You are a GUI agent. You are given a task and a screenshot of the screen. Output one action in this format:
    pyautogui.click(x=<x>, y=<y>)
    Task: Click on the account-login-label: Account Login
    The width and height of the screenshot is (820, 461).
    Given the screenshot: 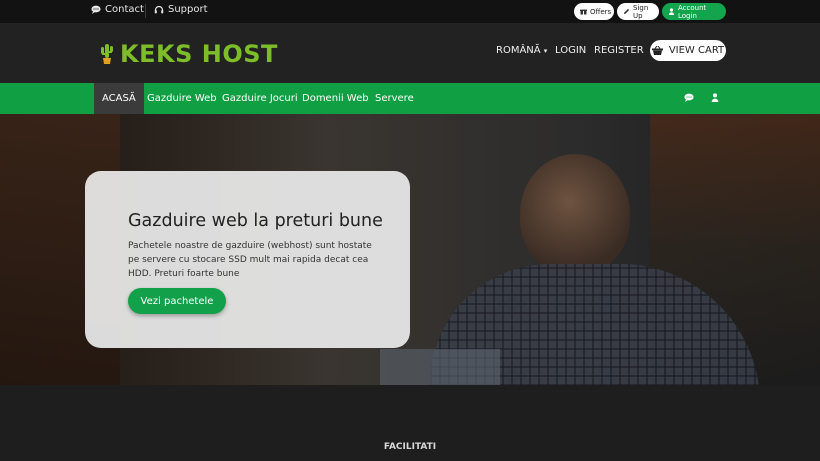 What is the action you would take?
    pyautogui.click(x=692, y=11)
    